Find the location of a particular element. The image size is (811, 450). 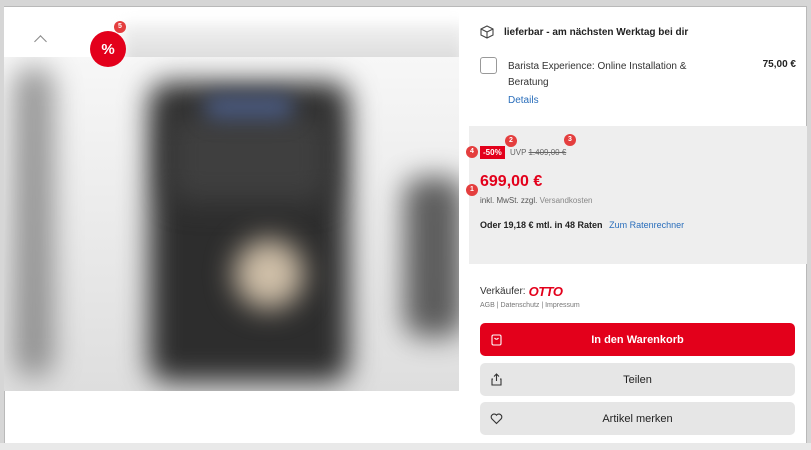

wishlist-label: Artikel merken is located at coordinates (637, 418).